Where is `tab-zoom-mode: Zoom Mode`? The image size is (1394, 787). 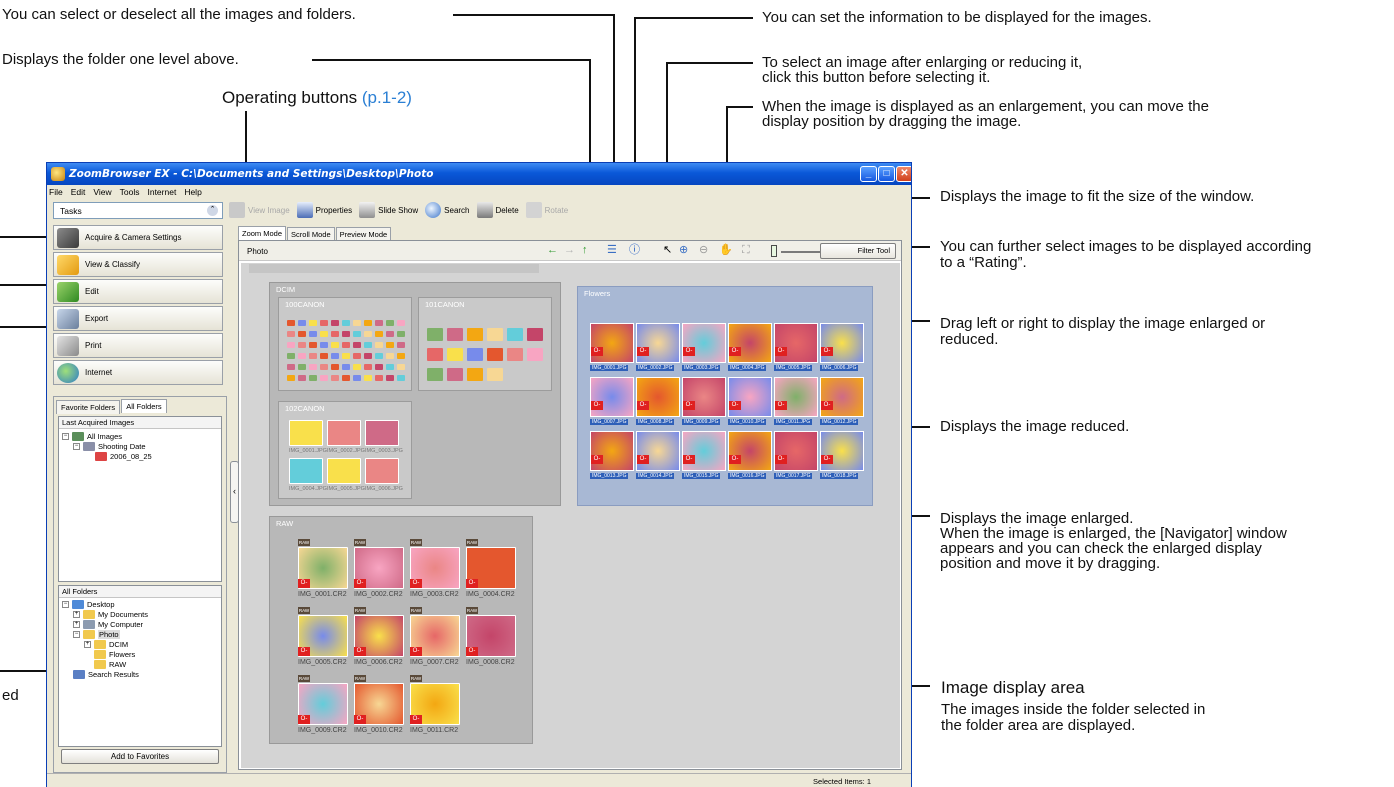 tab-zoom-mode: Zoom Mode is located at coordinates (262, 233).